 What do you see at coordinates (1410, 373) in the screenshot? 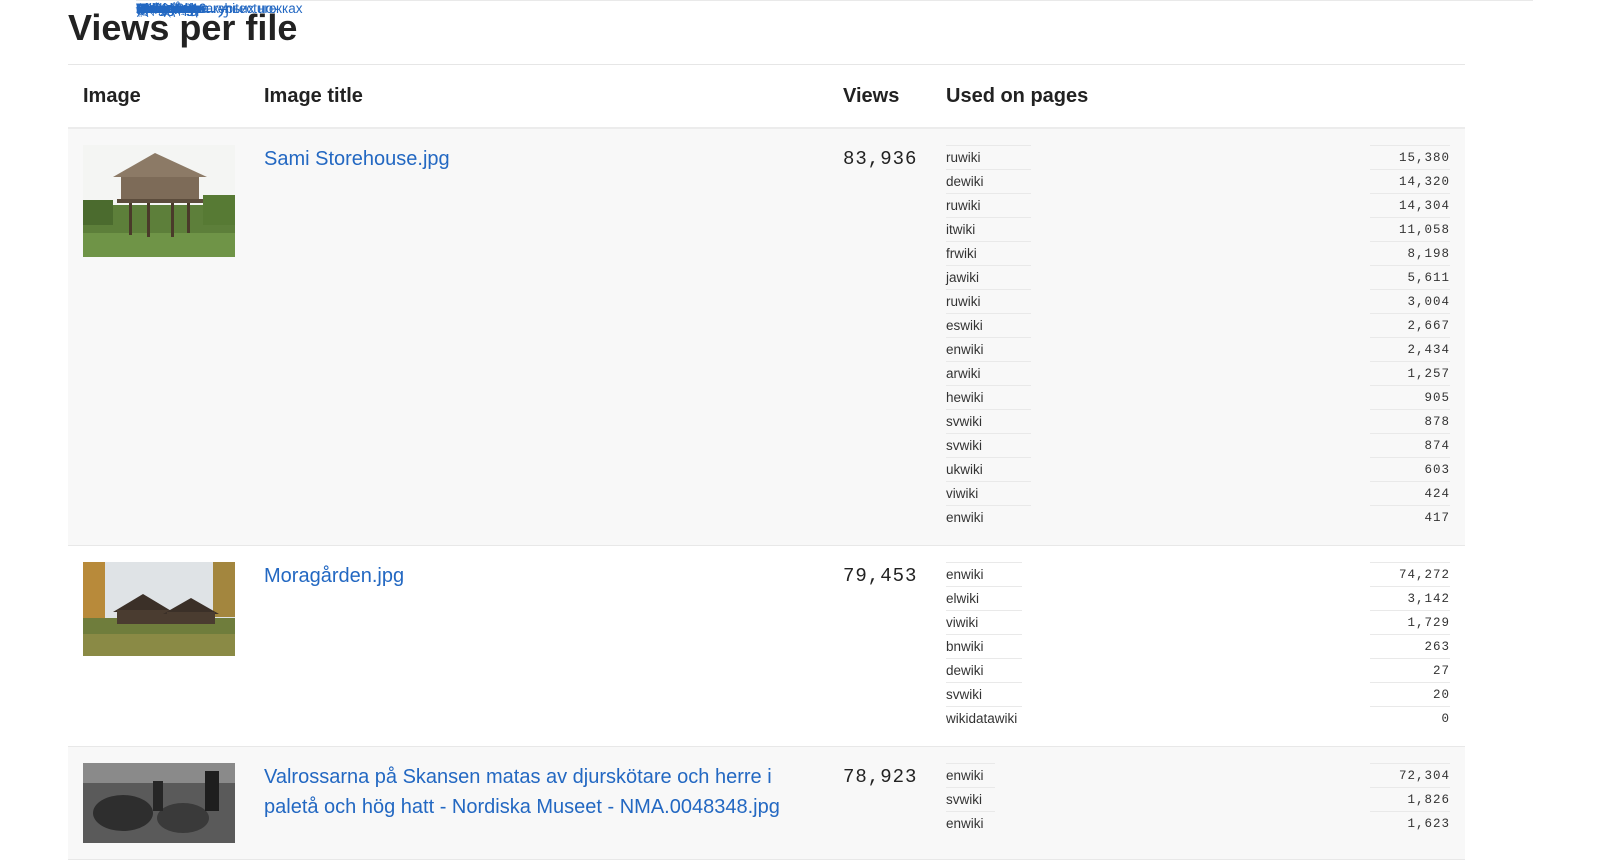
I see `usage-count: 1,257` at bounding box center [1410, 373].